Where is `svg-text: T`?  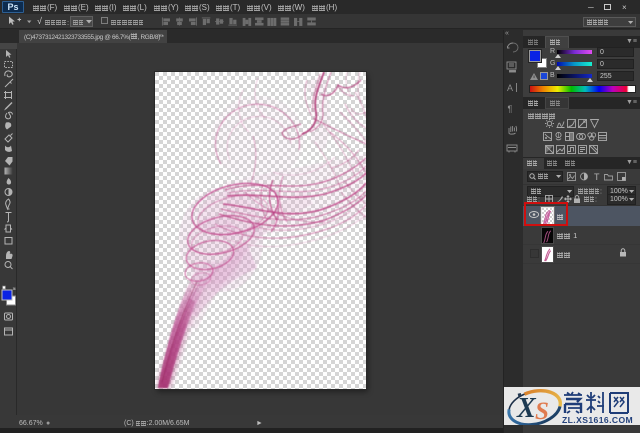 svg-text: T is located at coordinates (597, 176).